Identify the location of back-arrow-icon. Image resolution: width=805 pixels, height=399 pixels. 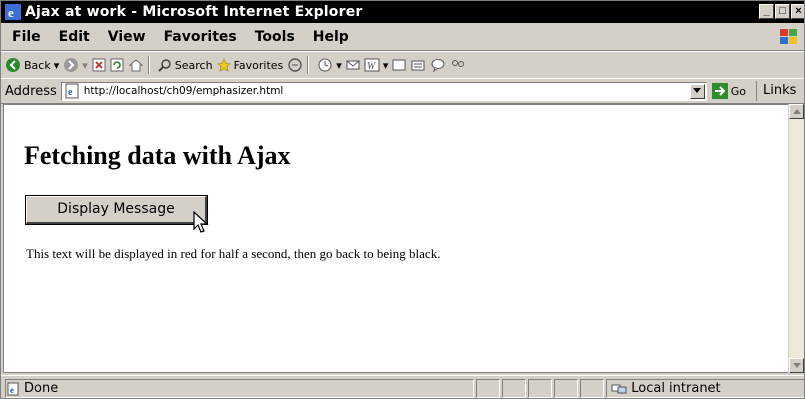
(13, 65).